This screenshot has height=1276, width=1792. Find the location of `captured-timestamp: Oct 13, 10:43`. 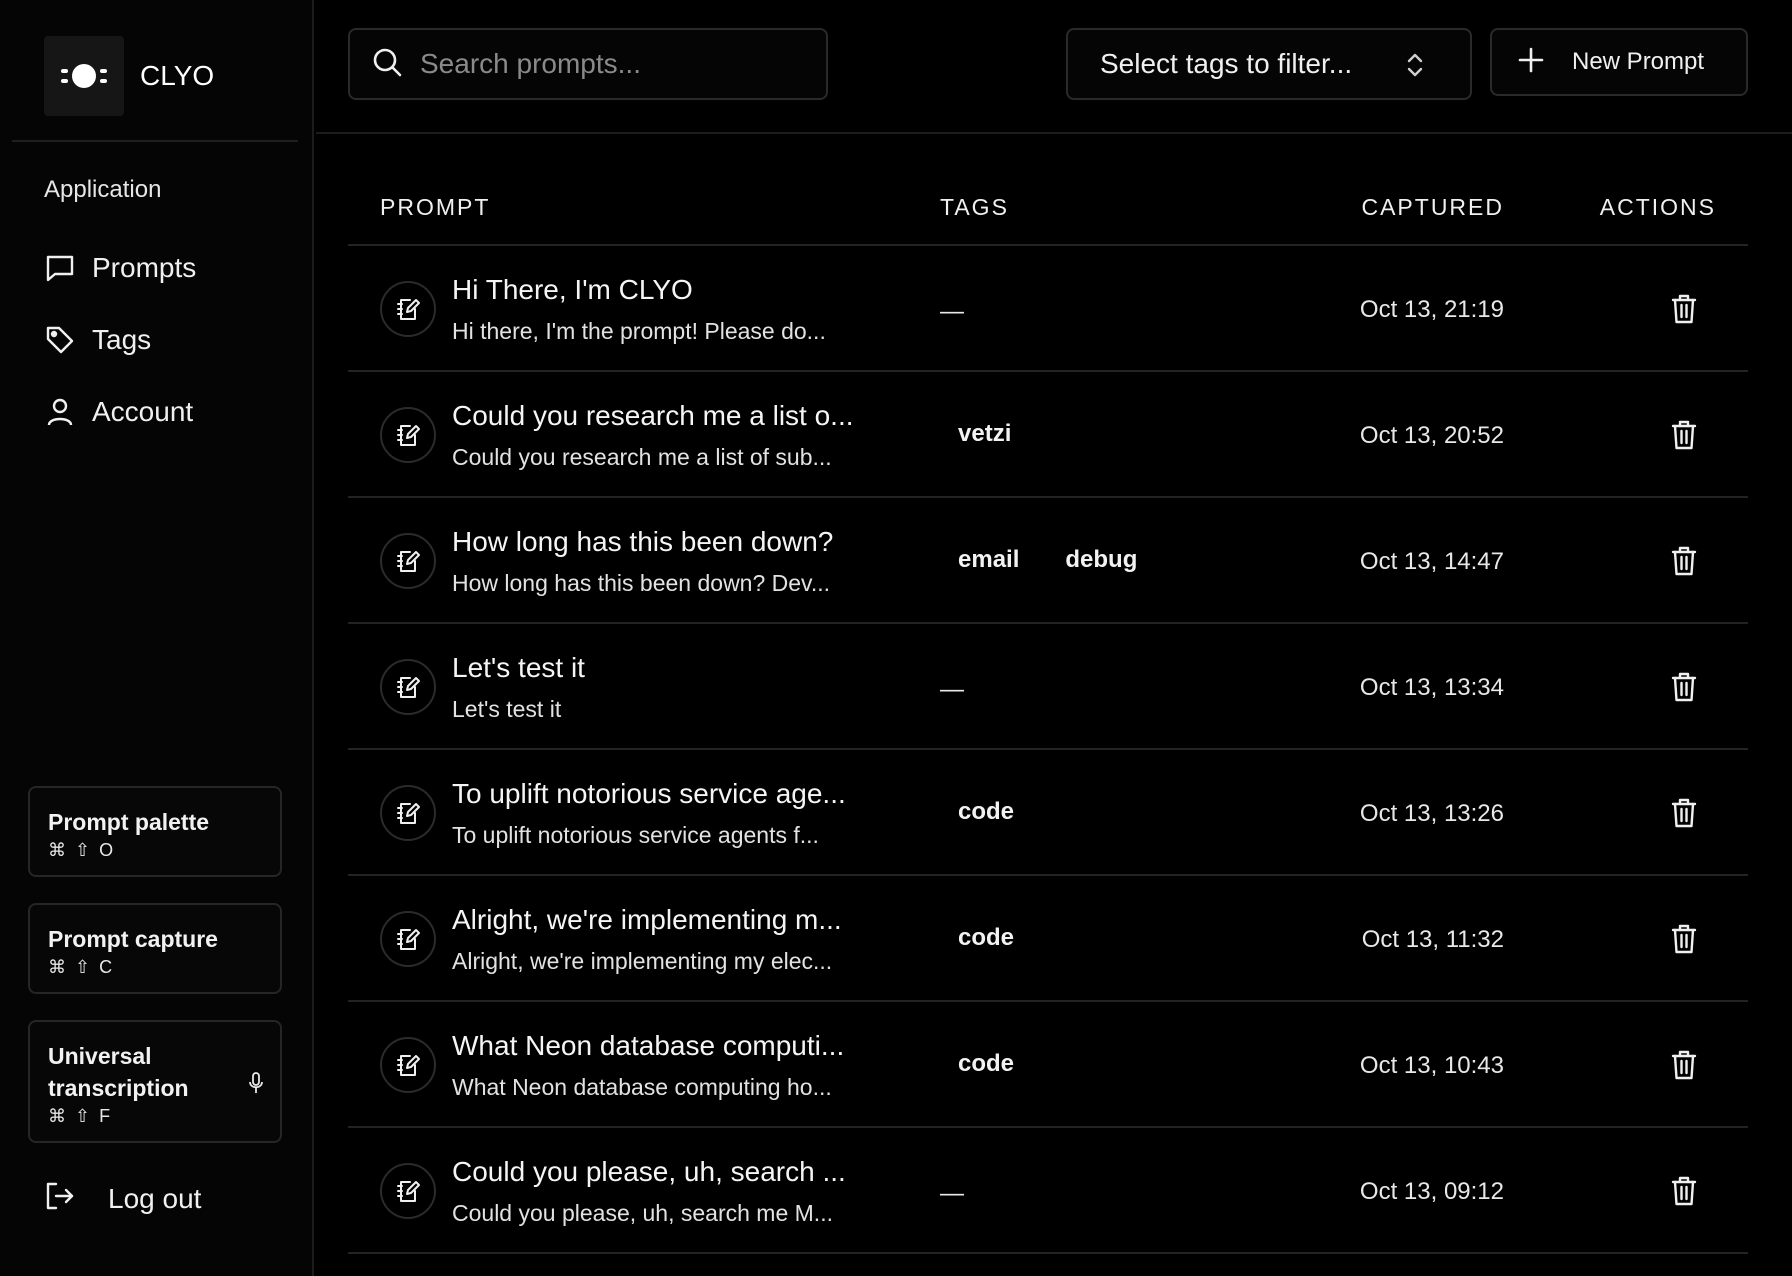

captured-timestamp: Oct 13, 10:43 is located at coordinates (1431, 1065).